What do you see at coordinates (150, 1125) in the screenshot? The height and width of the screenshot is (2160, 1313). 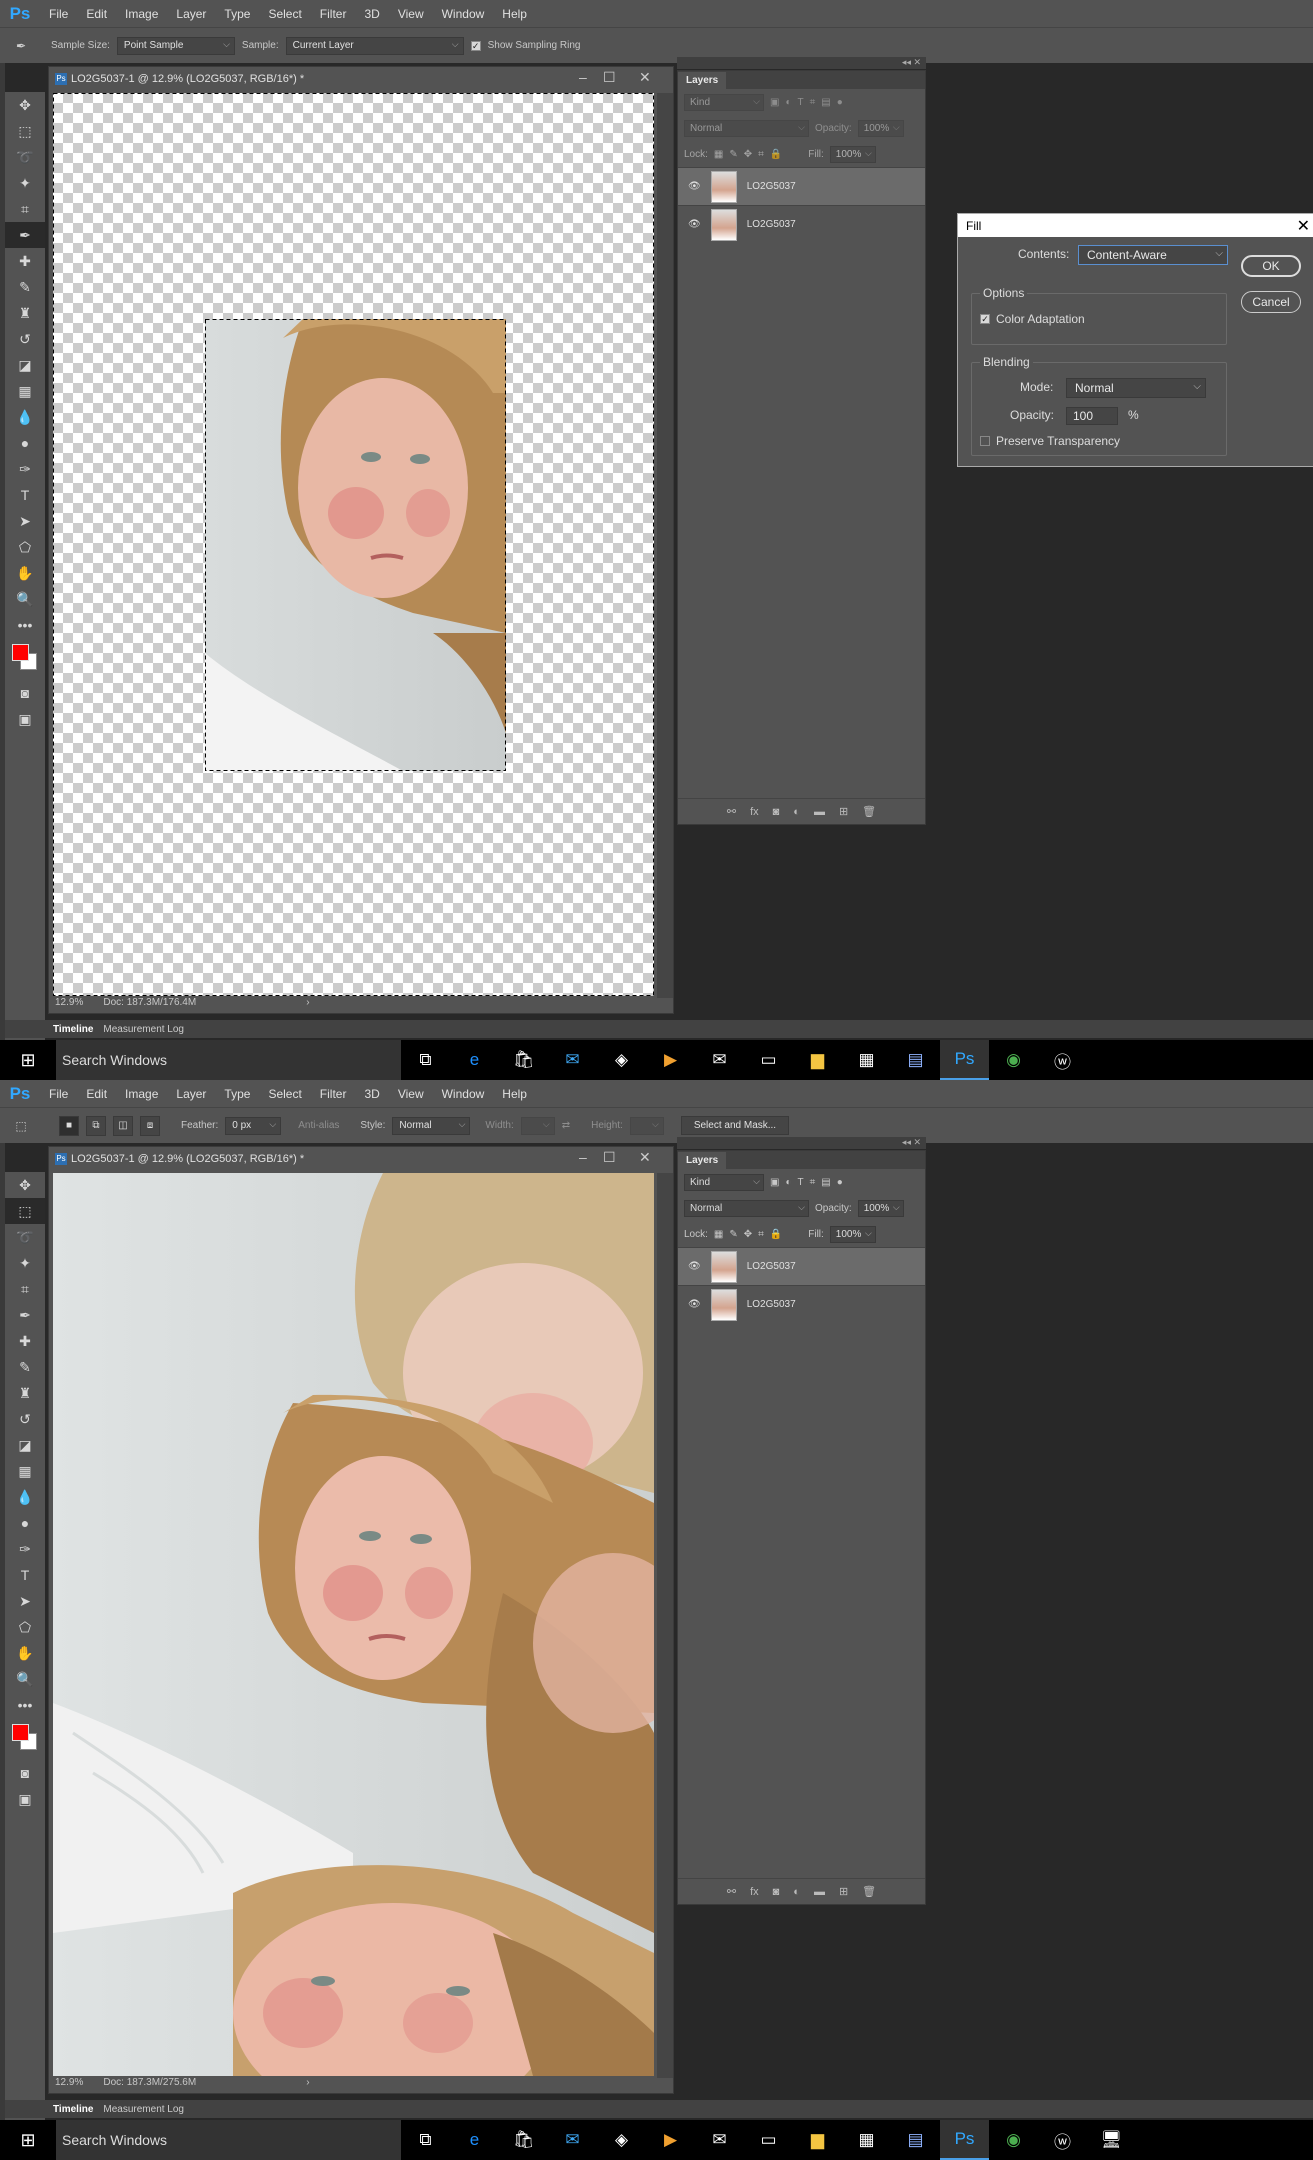 I see `intersect-selection-icon: ⧈` at bounding box center [150, 1125].